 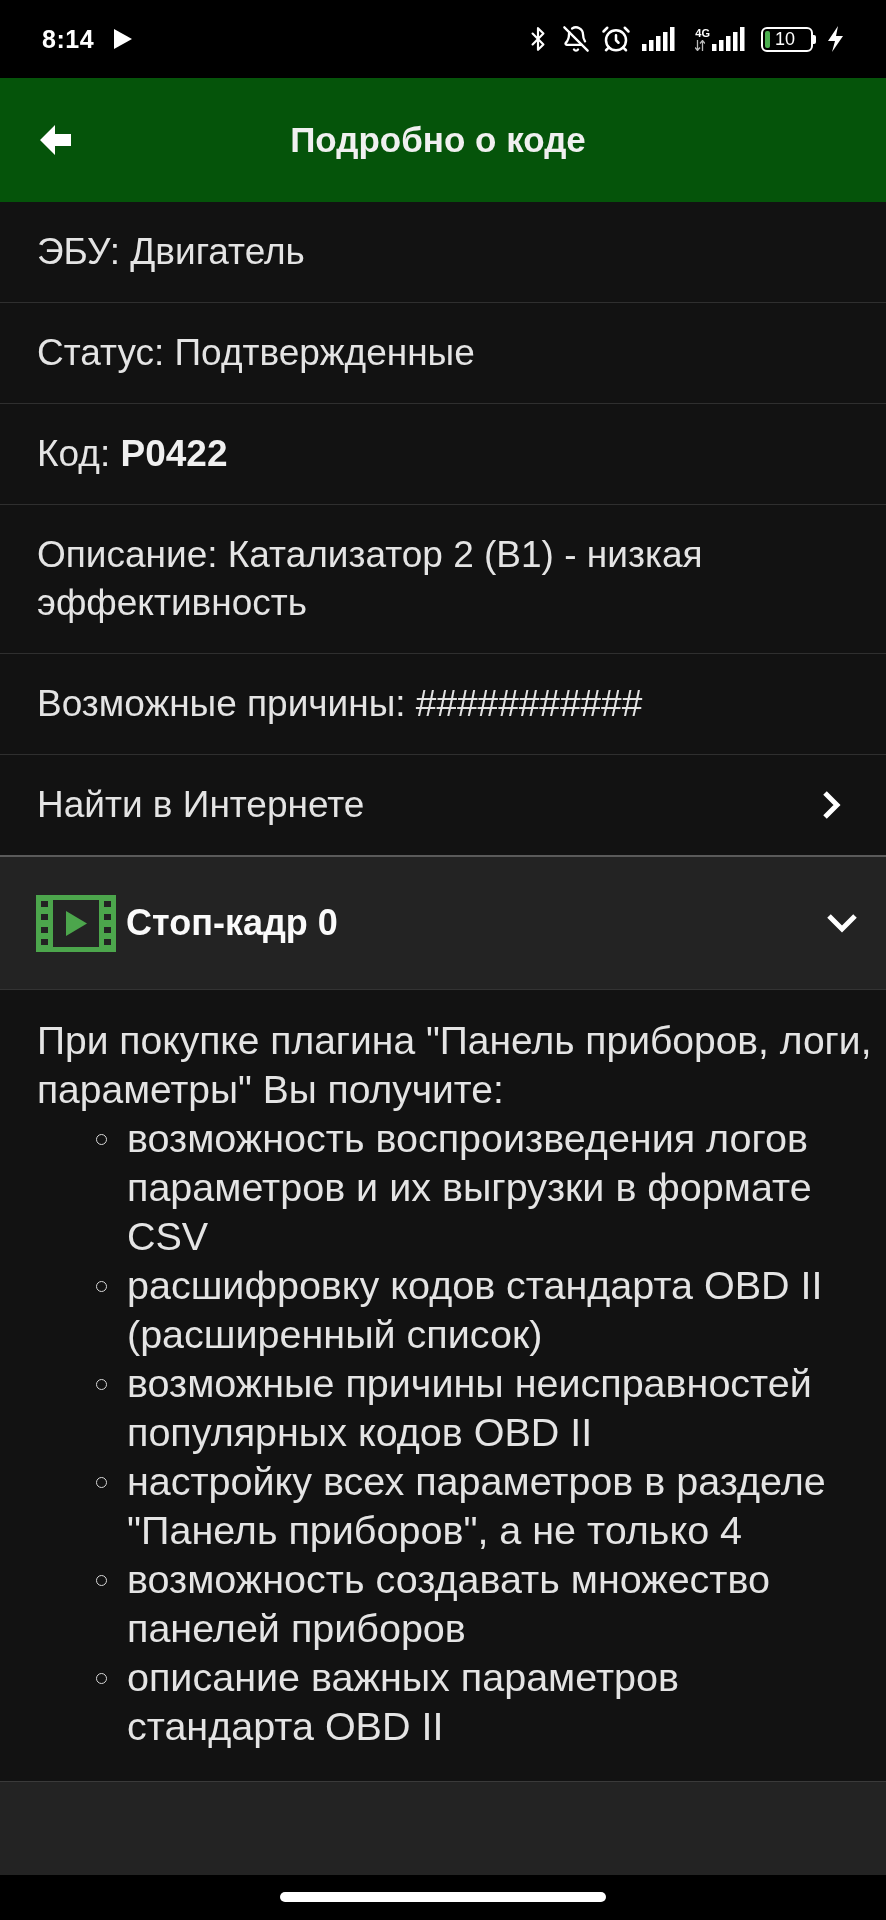 What do you see at coordinates (76, 923) in the screenshot?
I see `film-icon` at bounding box center [76, 923].